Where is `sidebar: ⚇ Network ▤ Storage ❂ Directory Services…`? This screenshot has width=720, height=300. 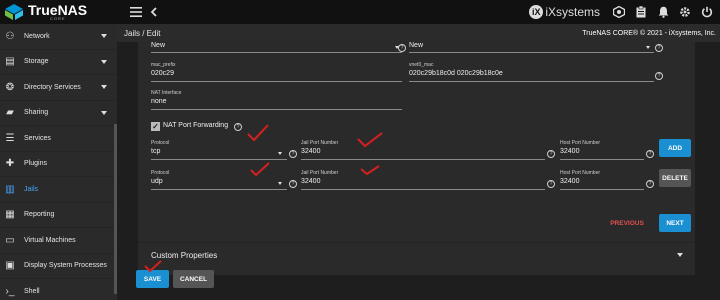 sidebar: ⚇ Network ▤ Storage ❂ Directory Services… is located at coordinates (58, 162).